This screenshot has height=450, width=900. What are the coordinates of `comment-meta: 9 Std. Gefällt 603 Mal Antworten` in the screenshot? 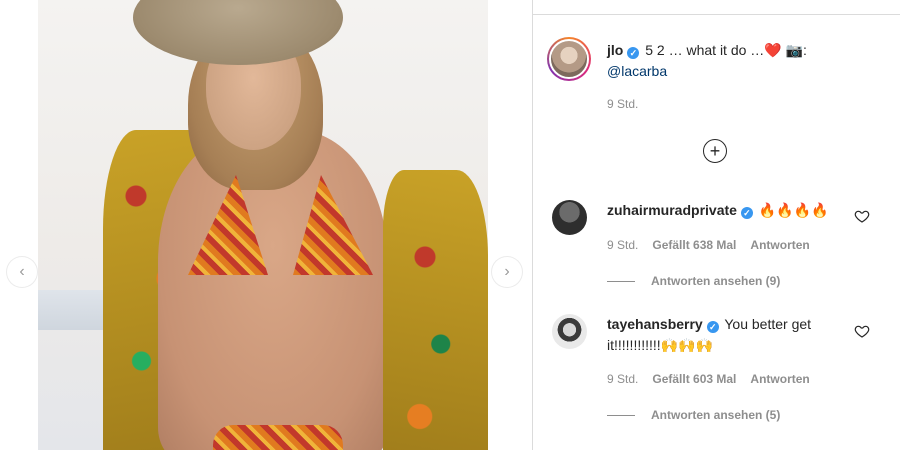 It's located at (708, 379).